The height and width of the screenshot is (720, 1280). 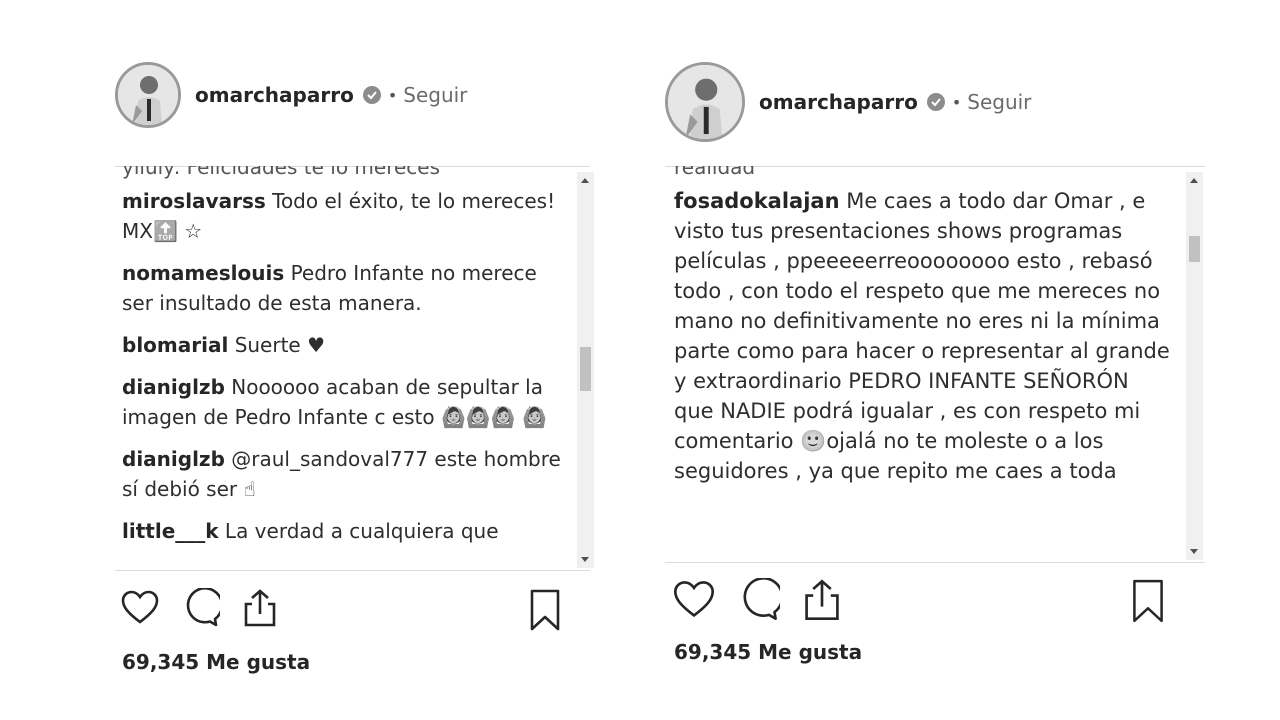 I want to click on comment-user: little___k, so click(x=170, y=531).